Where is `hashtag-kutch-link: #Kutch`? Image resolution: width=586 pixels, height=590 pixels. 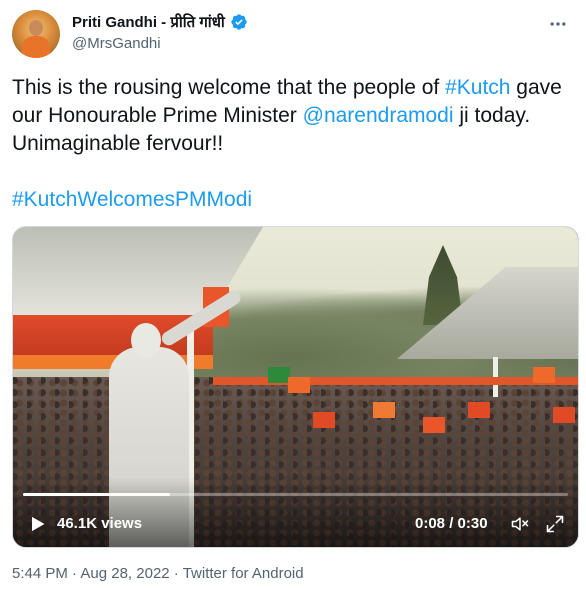
hashtag-kutch-link: #Kutch is located at coordinates (477, 87).